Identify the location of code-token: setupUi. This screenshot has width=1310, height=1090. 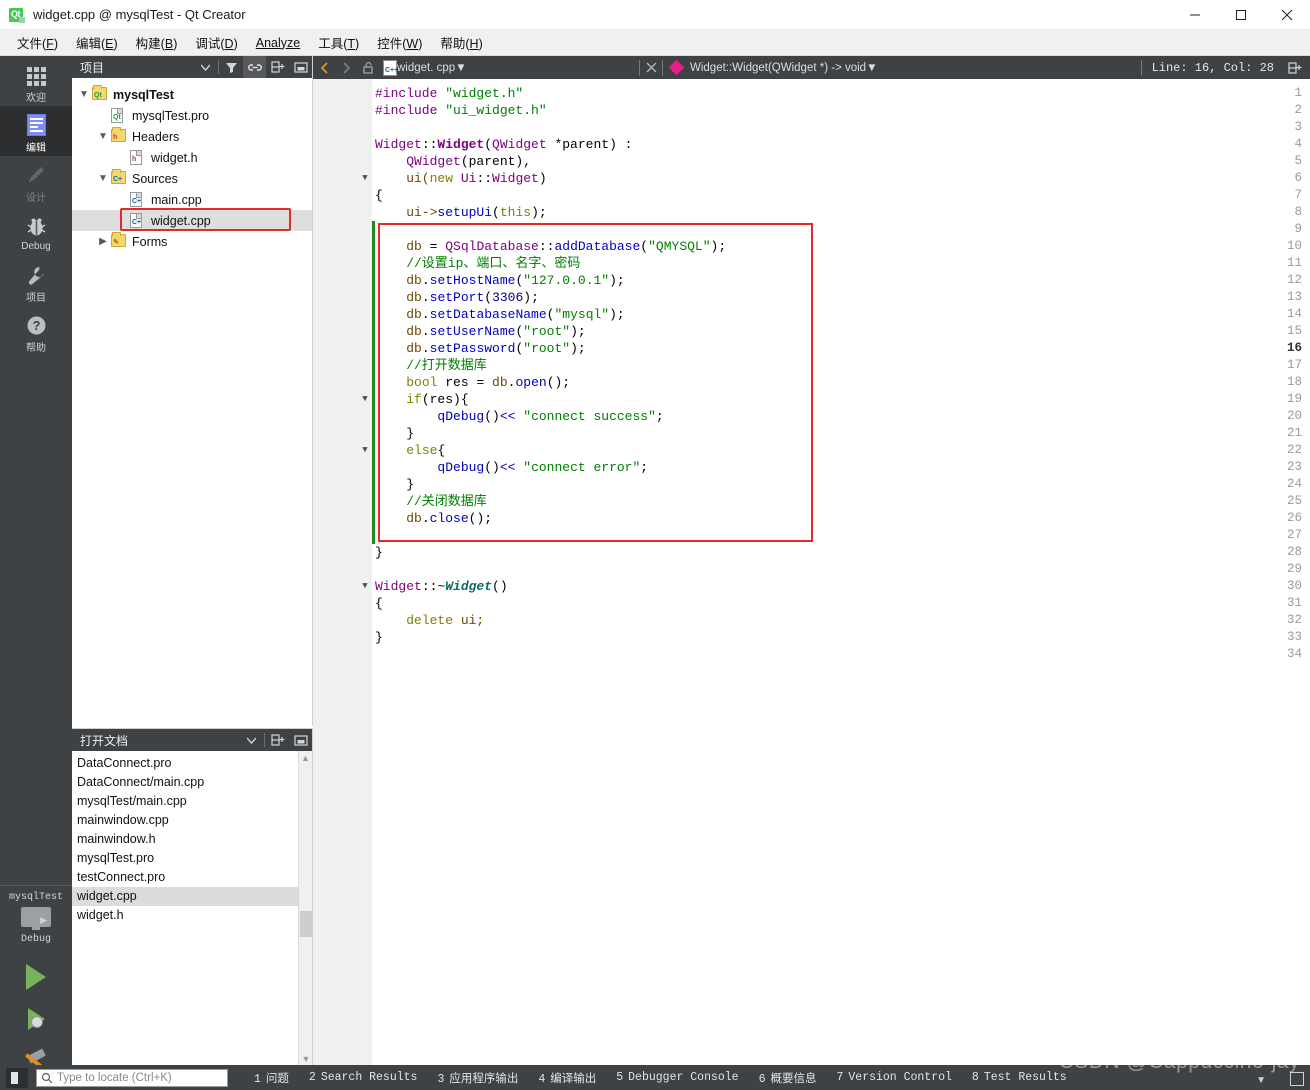
(465, 212).